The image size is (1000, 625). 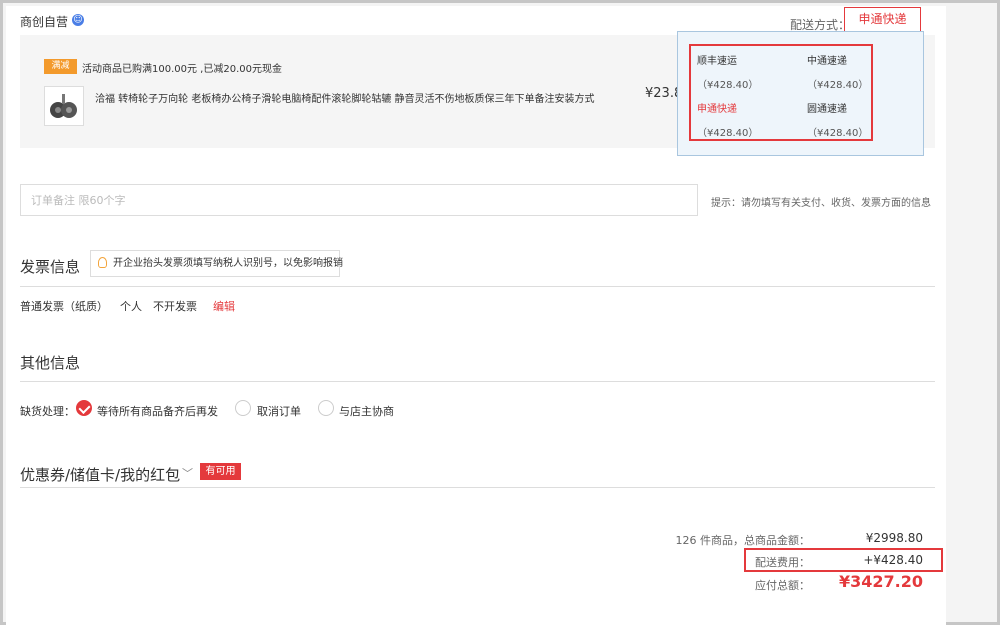 I want to click on grand-total-value: ¥3427.20, so click(x=880, y=581).